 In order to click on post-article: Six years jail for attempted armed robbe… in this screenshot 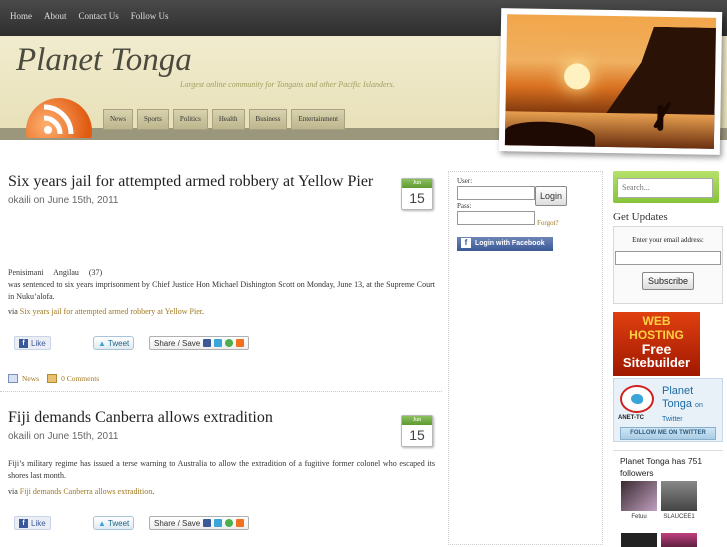, I will do `click(222, 189)`.